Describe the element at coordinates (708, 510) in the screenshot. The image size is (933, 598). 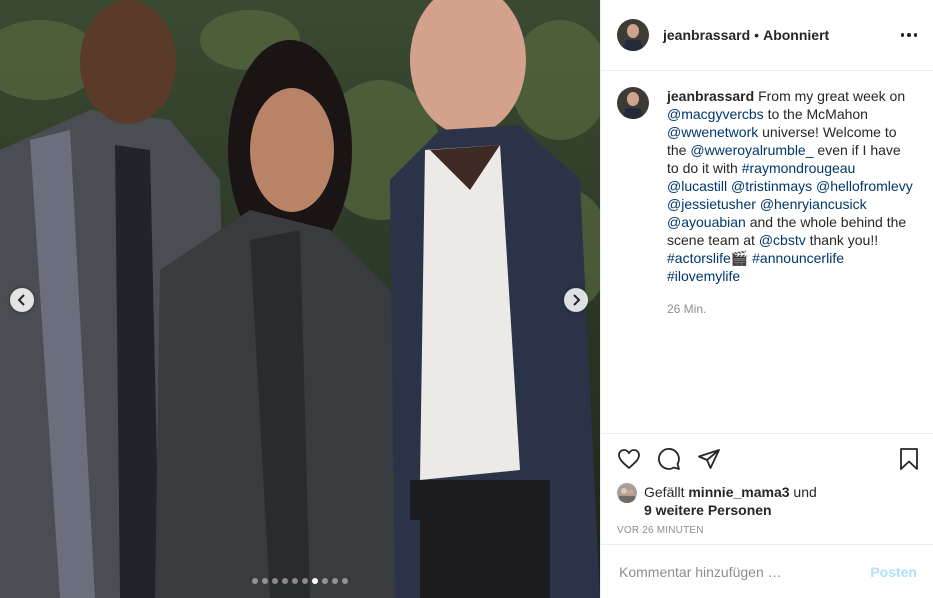
I see `likes-others-link: 9 weitere Personen` at that location.